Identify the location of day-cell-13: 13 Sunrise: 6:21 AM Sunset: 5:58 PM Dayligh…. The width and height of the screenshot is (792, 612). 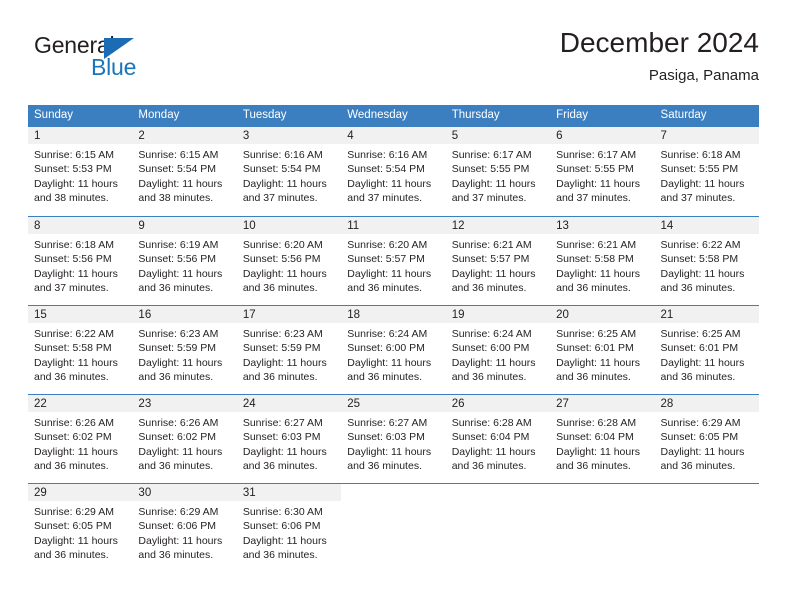
(602, 261).